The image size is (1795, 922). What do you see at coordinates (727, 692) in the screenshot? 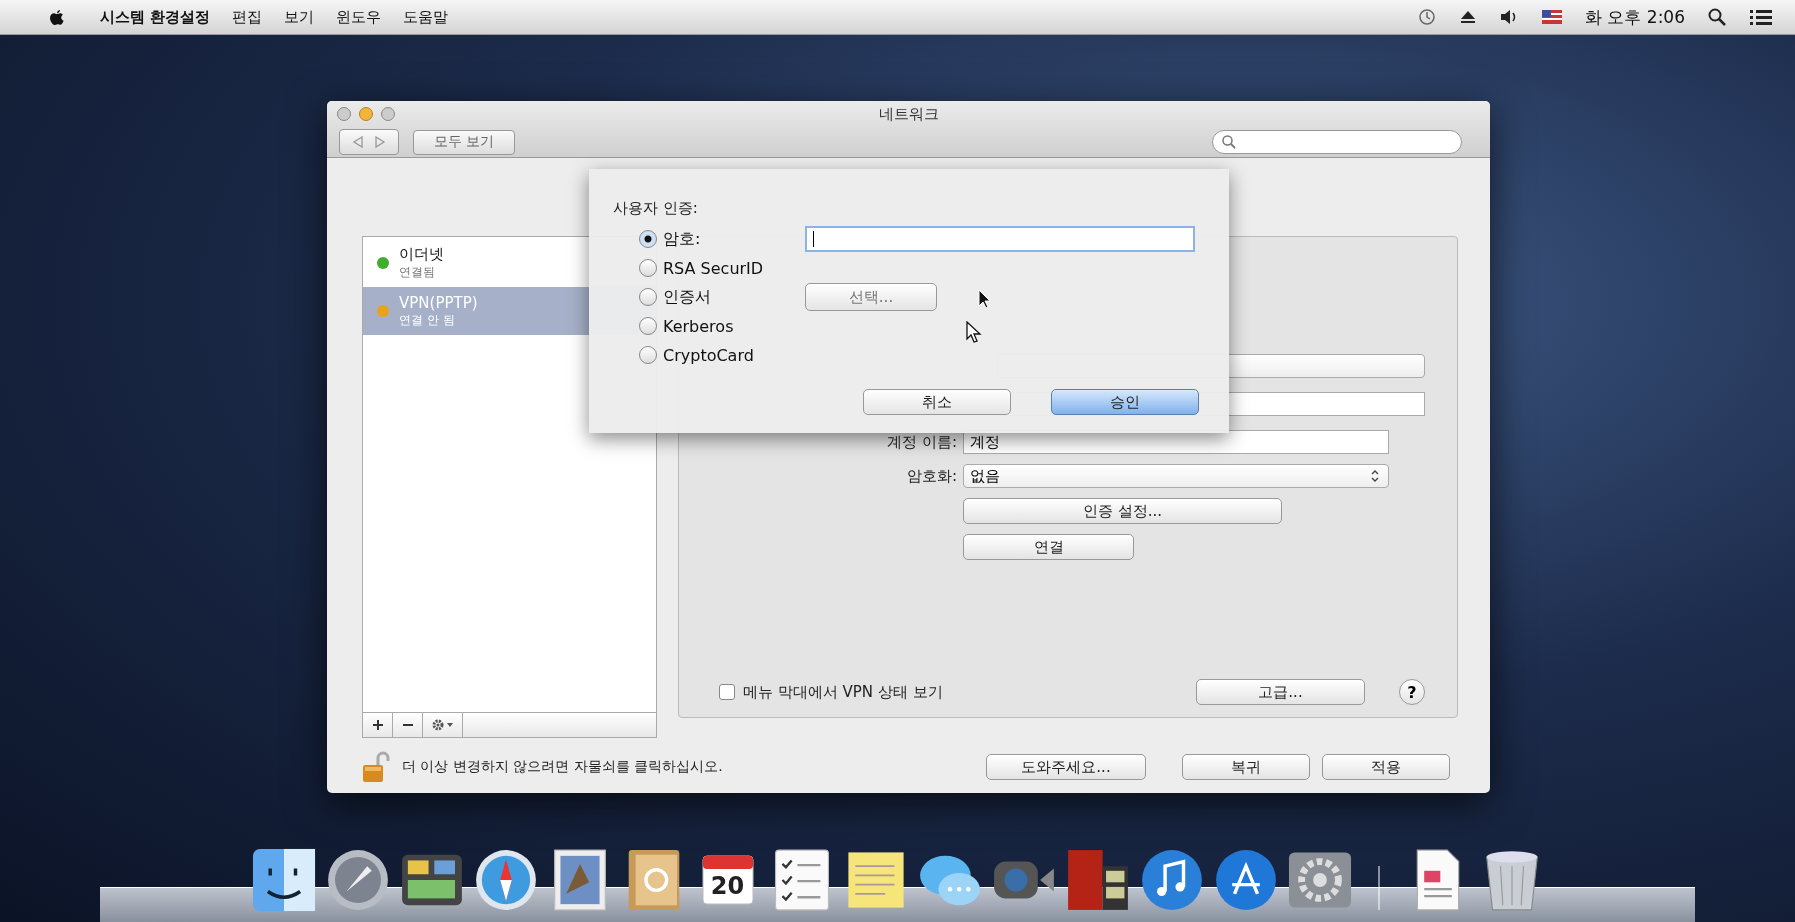
I see `checkbox` at bounding box center [727, 692].